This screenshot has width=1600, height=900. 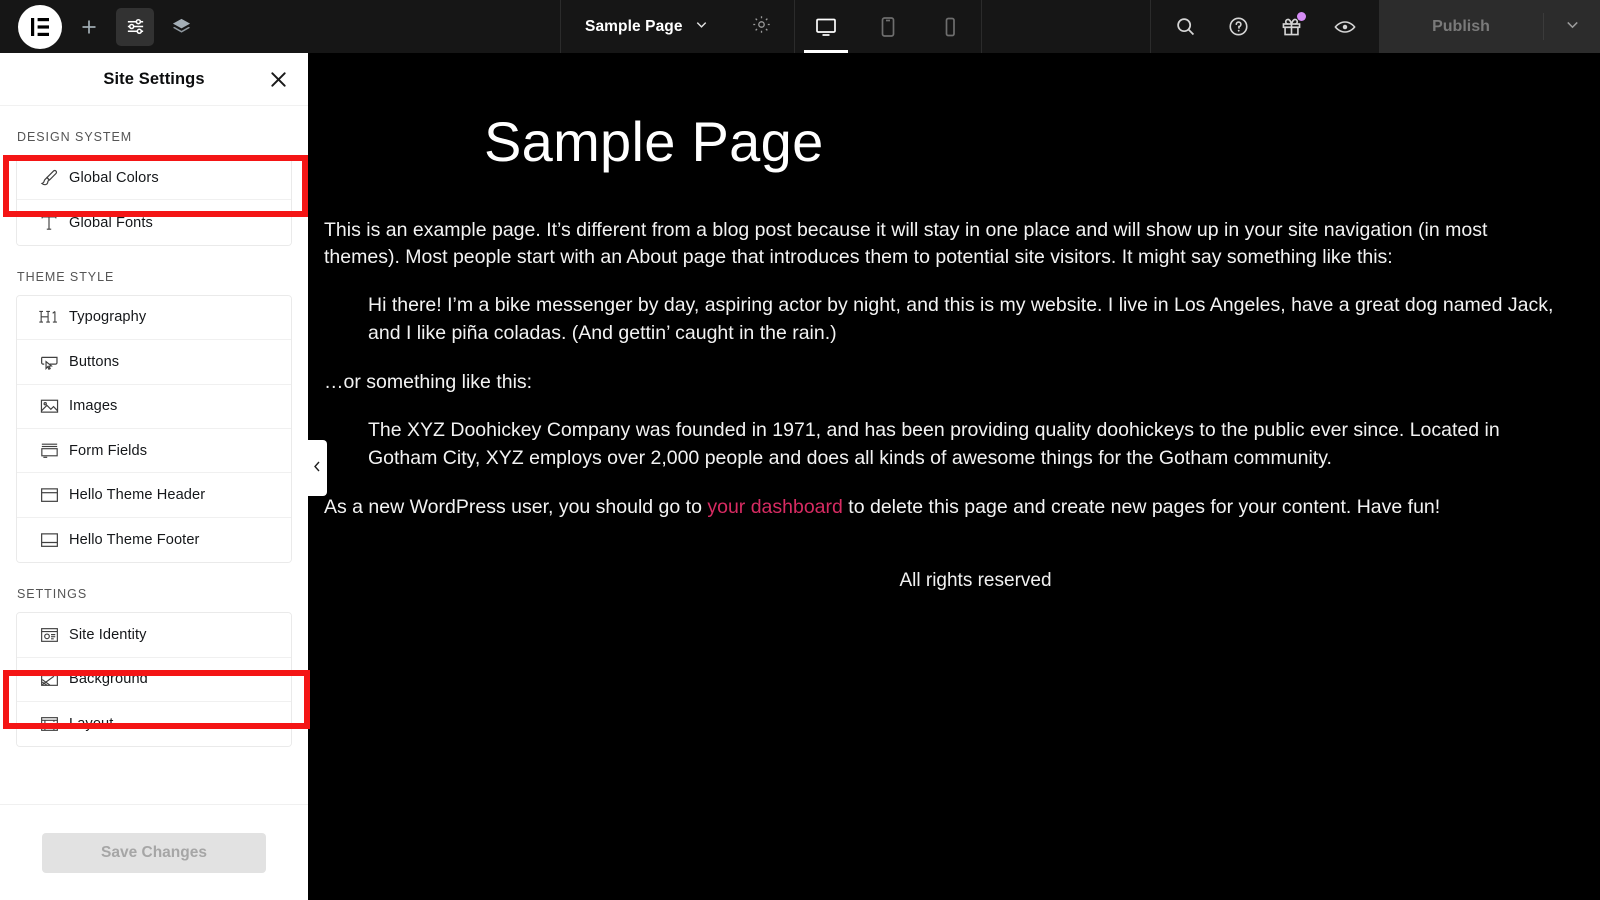 I want to click on publish-group: Publish, so click(x=1489, y=26).